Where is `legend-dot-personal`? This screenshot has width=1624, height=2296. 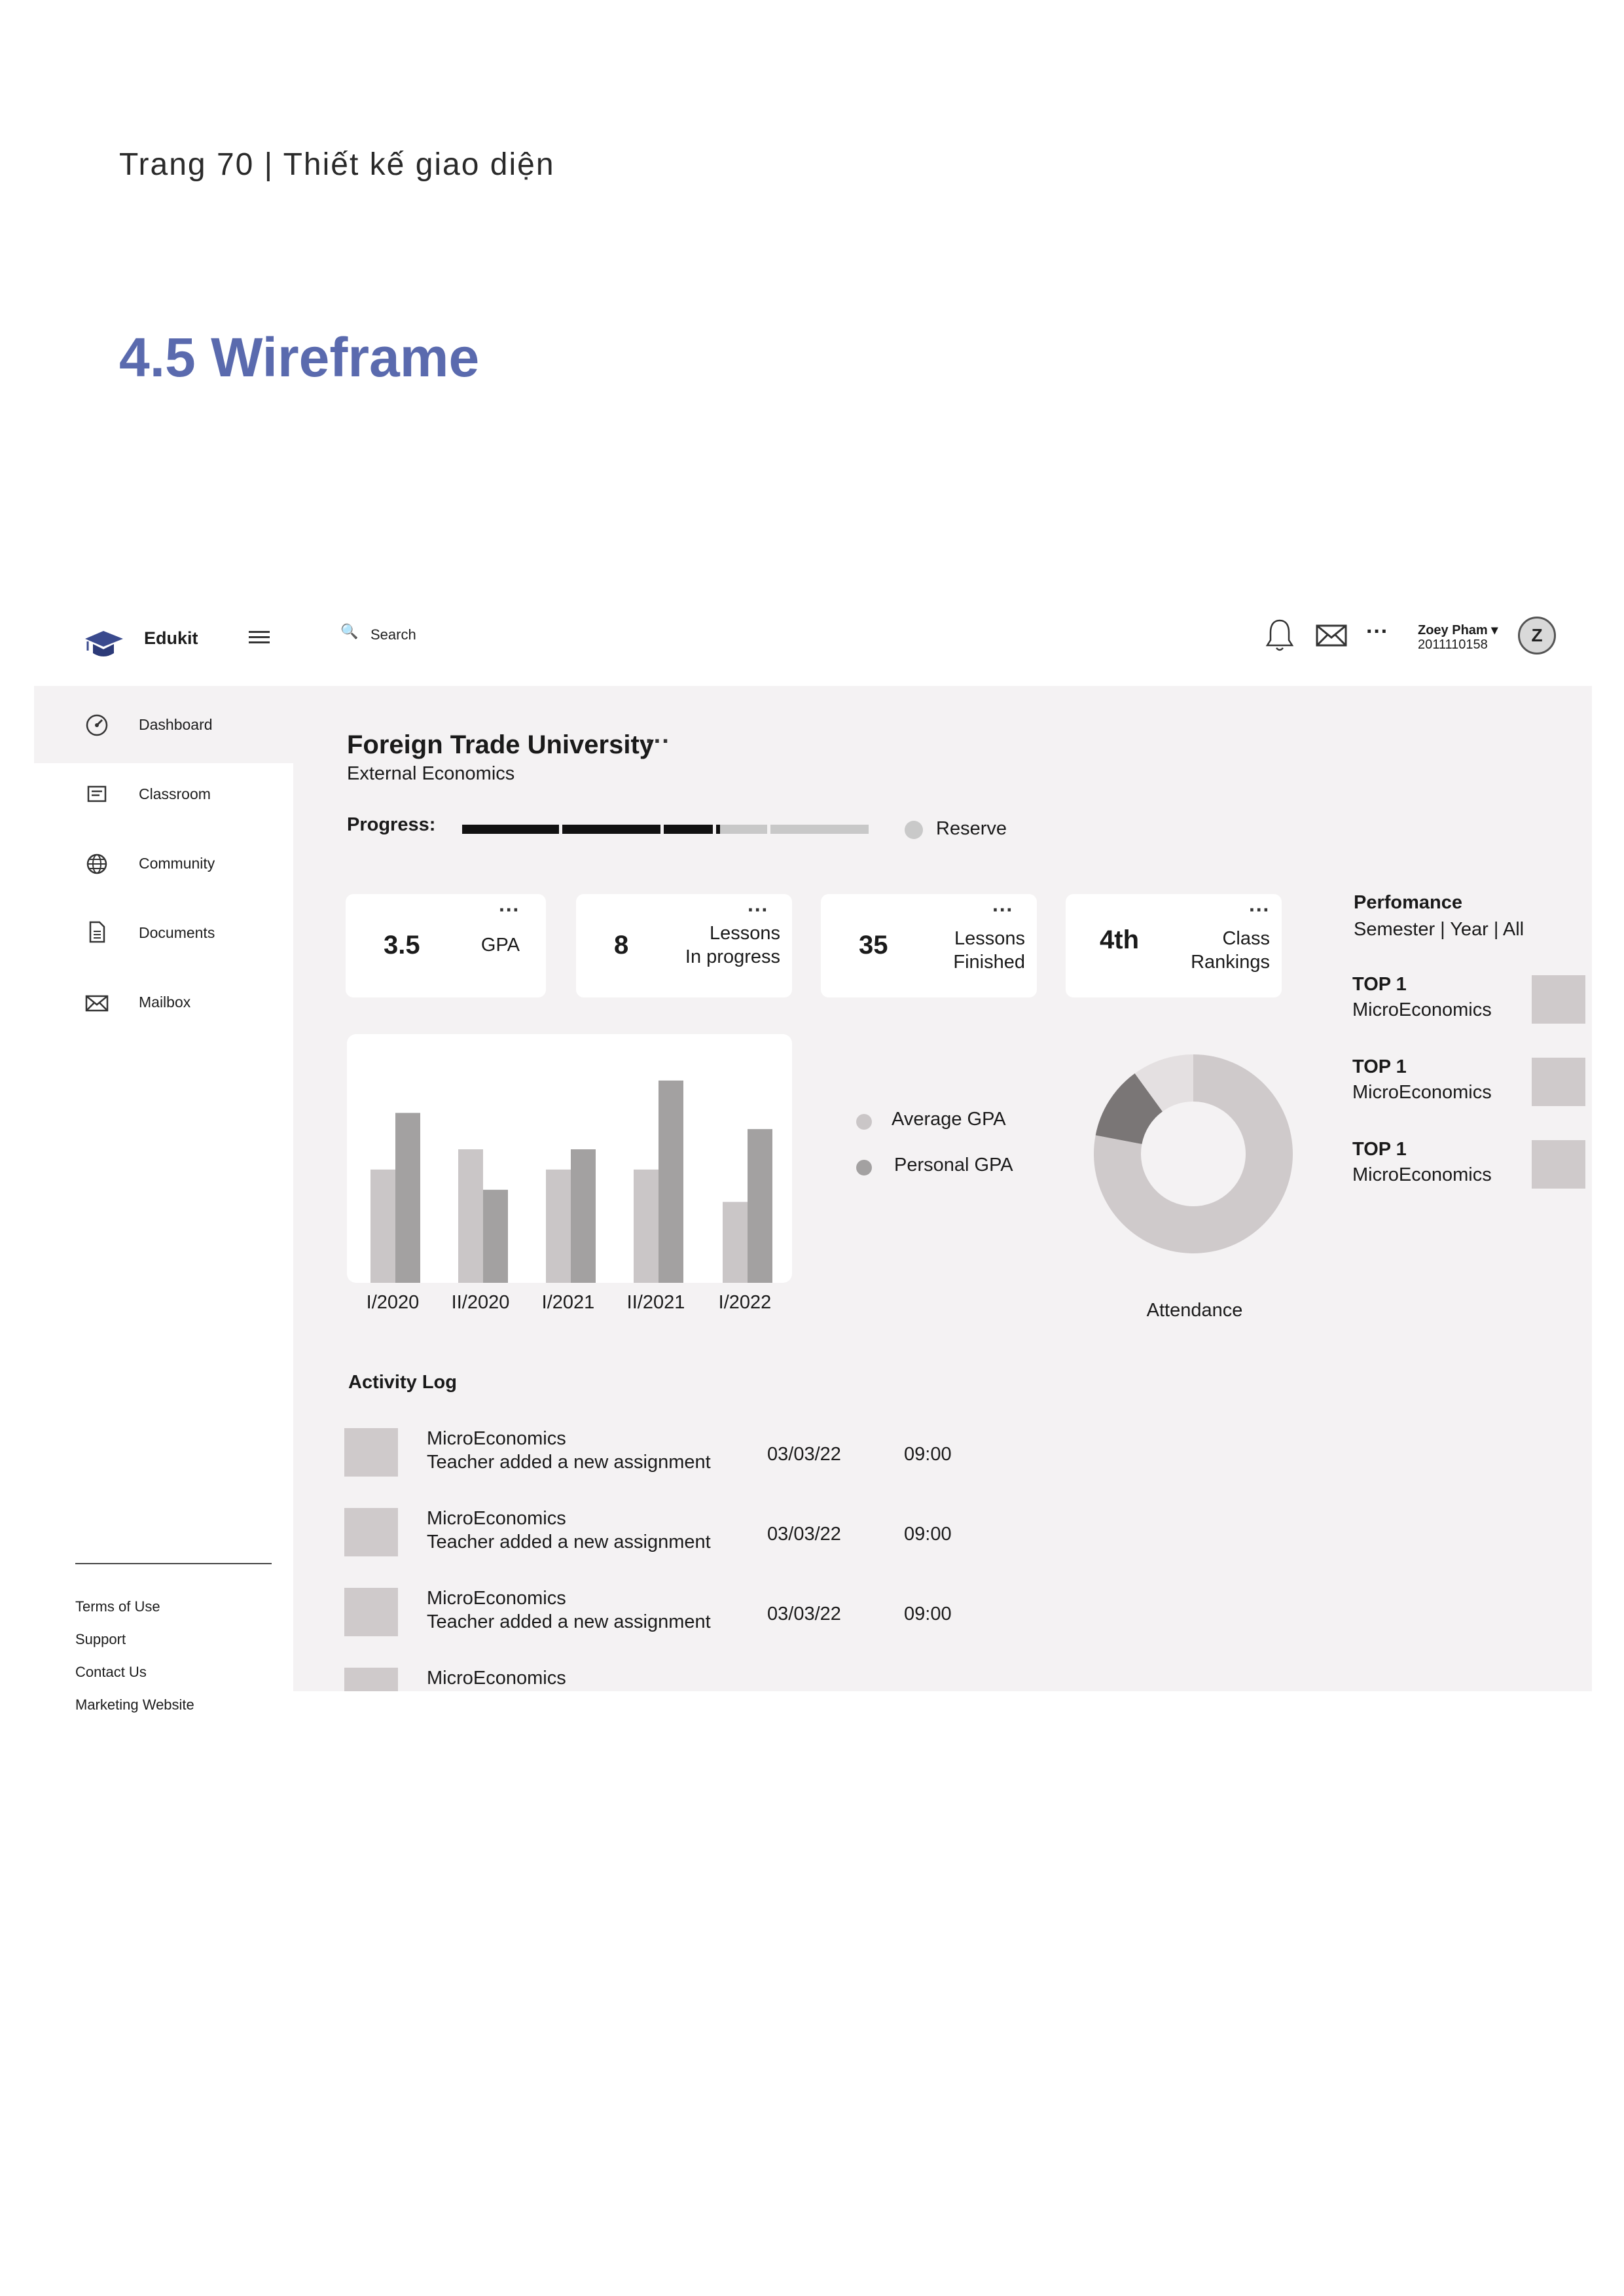
legend-dot-personal is located at coordinates (864, 1167).